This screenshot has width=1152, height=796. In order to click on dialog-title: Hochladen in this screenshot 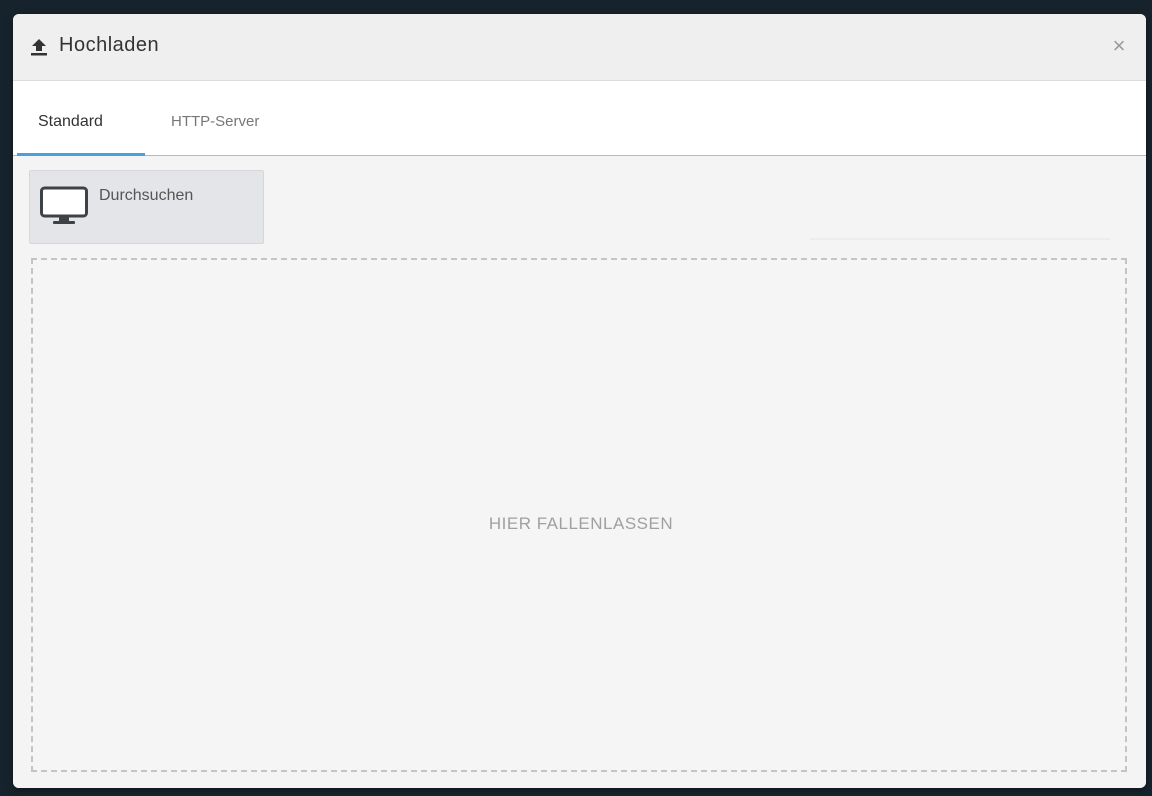, I will do `click(109, 45)`.